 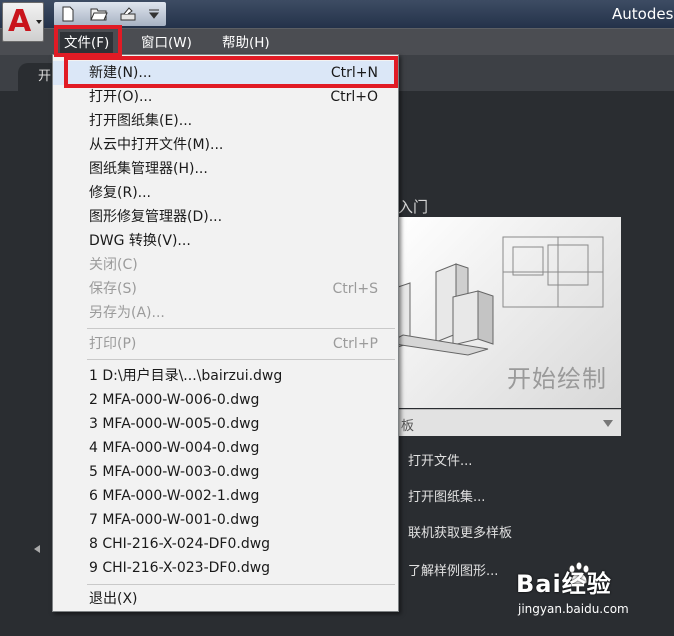 What do you see at coordinates (20, 21) in the screenshot?
I see `autocad-logo-icon: A` at bounding box center [20, 21].